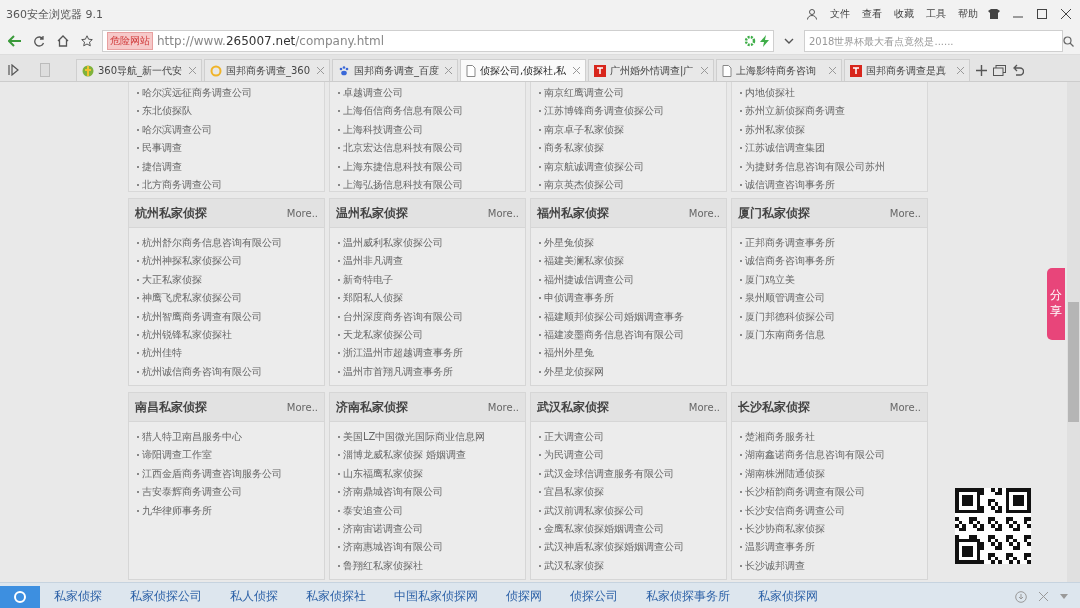 The width and height of the screenshot is (1080, 608). I want to click on company-link: 吉安泰辉商务调查公司, so click(226, 492).